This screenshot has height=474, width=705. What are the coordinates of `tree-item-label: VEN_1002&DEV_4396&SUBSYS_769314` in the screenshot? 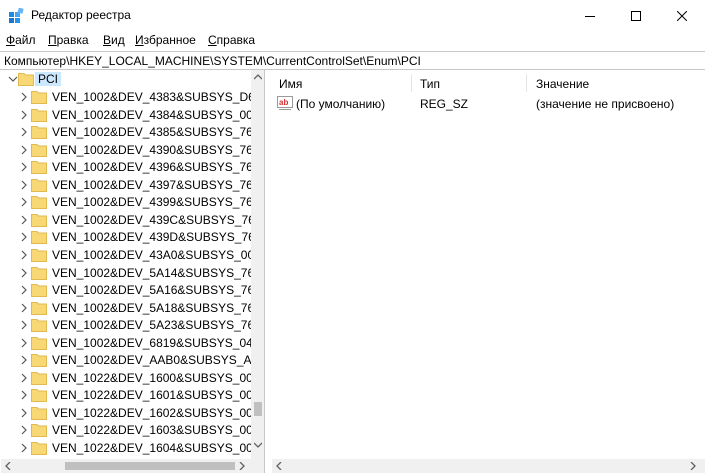 It's located at (158, 167).